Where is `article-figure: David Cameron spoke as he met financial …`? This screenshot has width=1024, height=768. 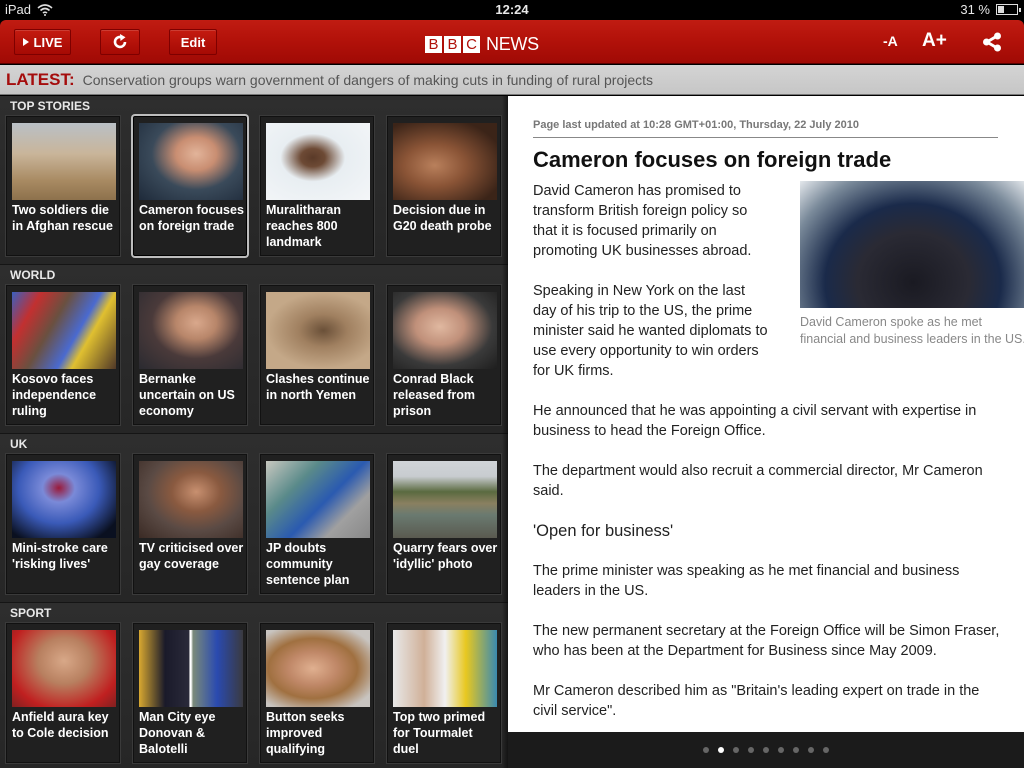 article-figure: David Cameron spoke as he met financial … is located at coordinates (912, 264).